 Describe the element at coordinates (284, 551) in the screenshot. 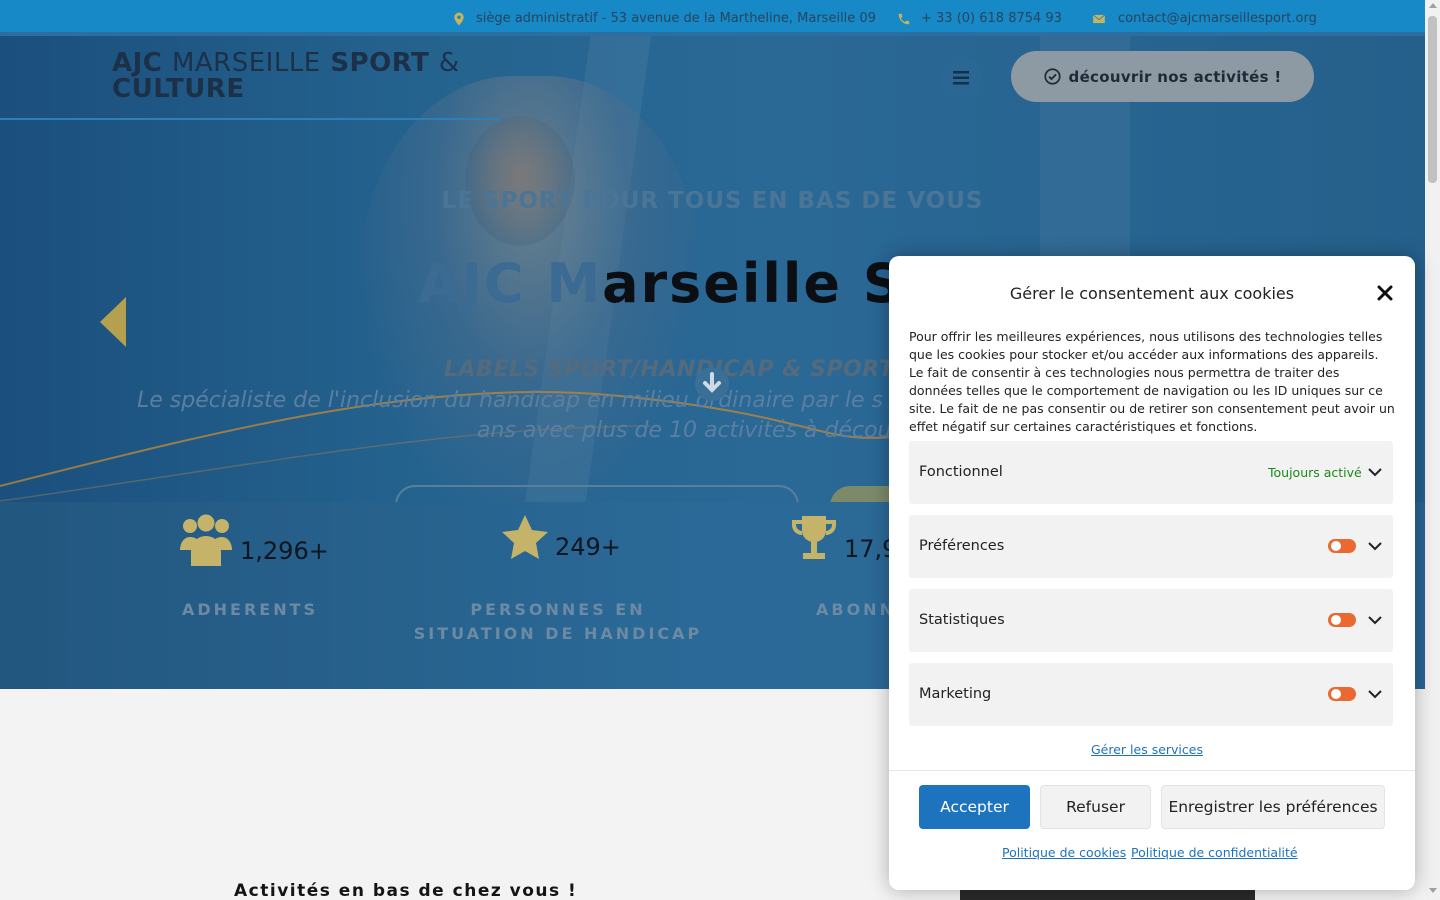

I see `stat-number: 1,296+` at that location.